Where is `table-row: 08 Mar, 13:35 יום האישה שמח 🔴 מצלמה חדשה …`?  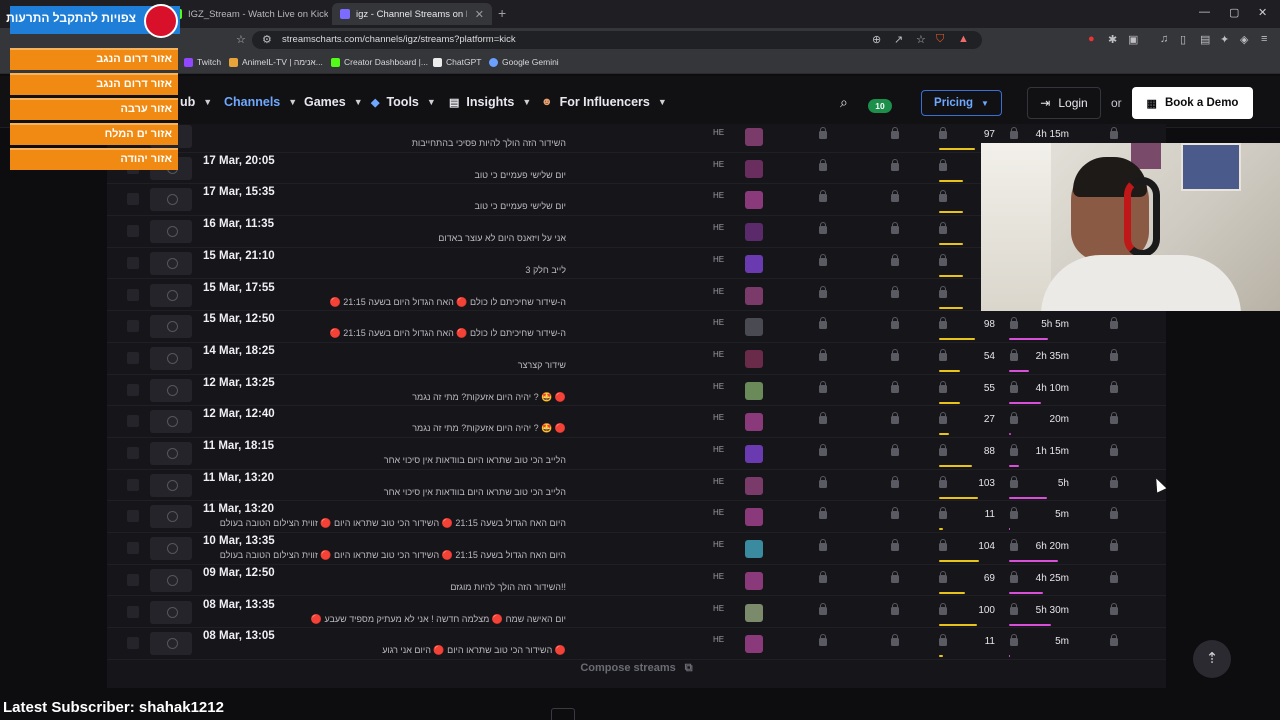
table-row: 08 Mar, 13:35 יום האישה שמח 🔴 מצלמה חדשה … is located at coordinates (636, 613).